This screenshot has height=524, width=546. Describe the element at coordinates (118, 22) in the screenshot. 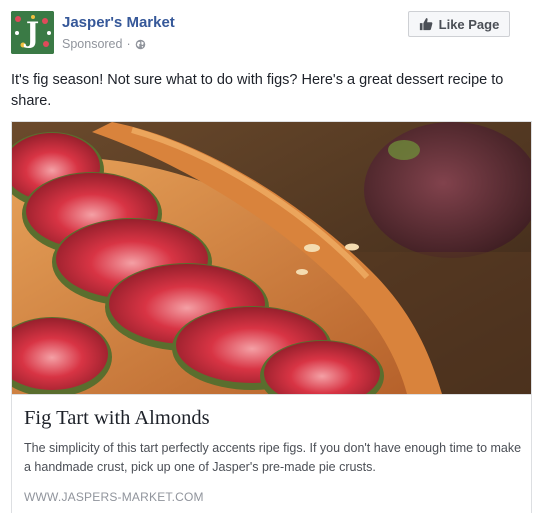

I see `page-name-link: Jasper's Market` at that location.